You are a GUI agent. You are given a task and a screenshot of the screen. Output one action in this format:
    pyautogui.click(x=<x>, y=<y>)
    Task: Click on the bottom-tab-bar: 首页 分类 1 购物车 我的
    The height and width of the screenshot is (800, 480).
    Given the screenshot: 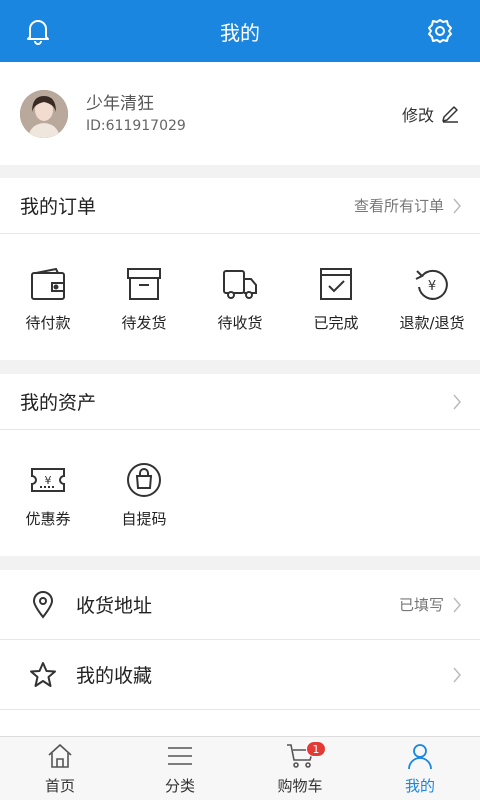 What is the action you would take?
    pyautogui.click(x=240, y=768)
    